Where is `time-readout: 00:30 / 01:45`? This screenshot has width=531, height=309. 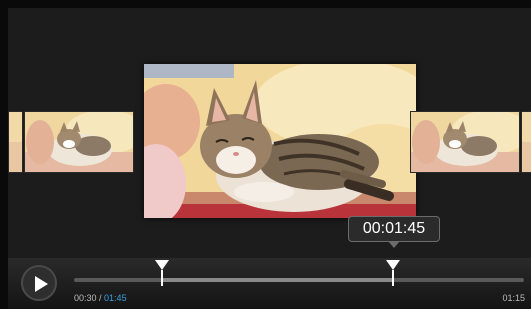
time-readout: 00:30 / 01:45 is located at coordinates (100, 298).